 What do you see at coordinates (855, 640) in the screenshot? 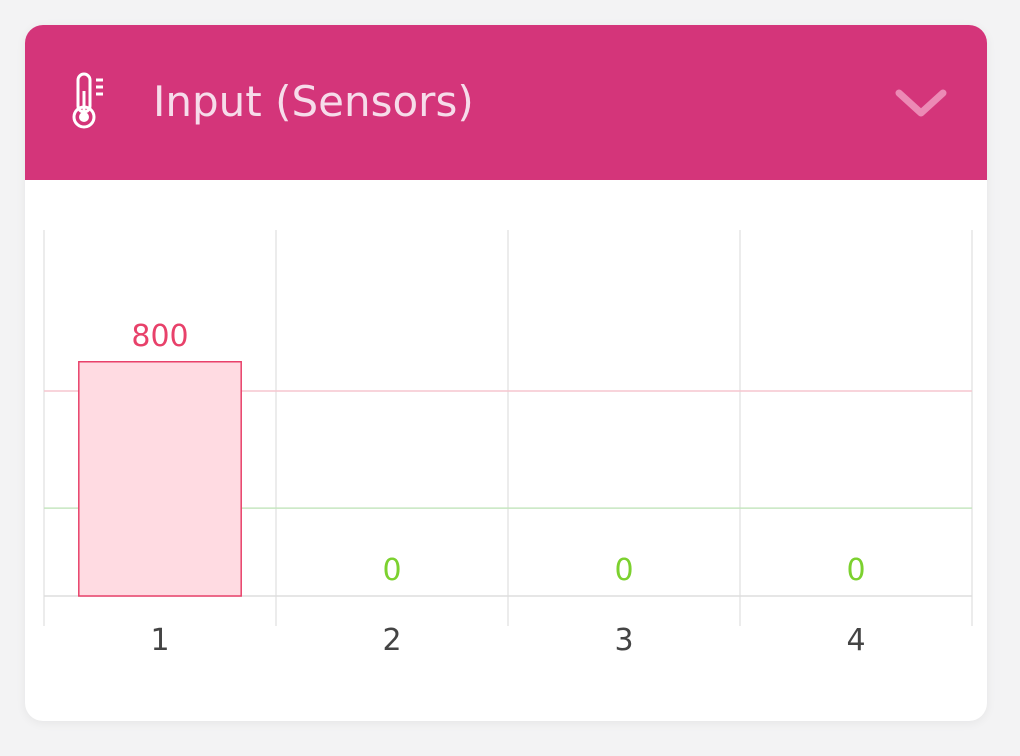
I see `x-tick-label: 4` at bounding box center [855, 640].